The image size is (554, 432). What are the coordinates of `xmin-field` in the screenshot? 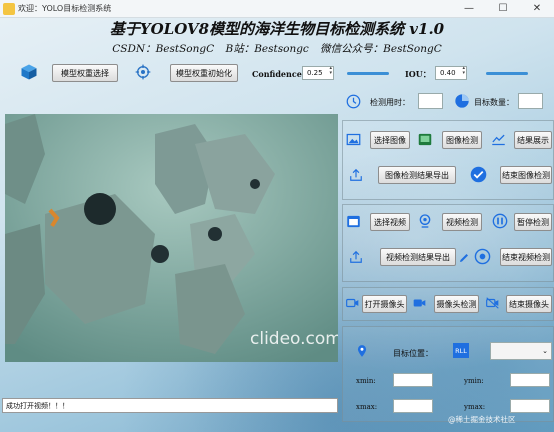 It's located at (413, 380).